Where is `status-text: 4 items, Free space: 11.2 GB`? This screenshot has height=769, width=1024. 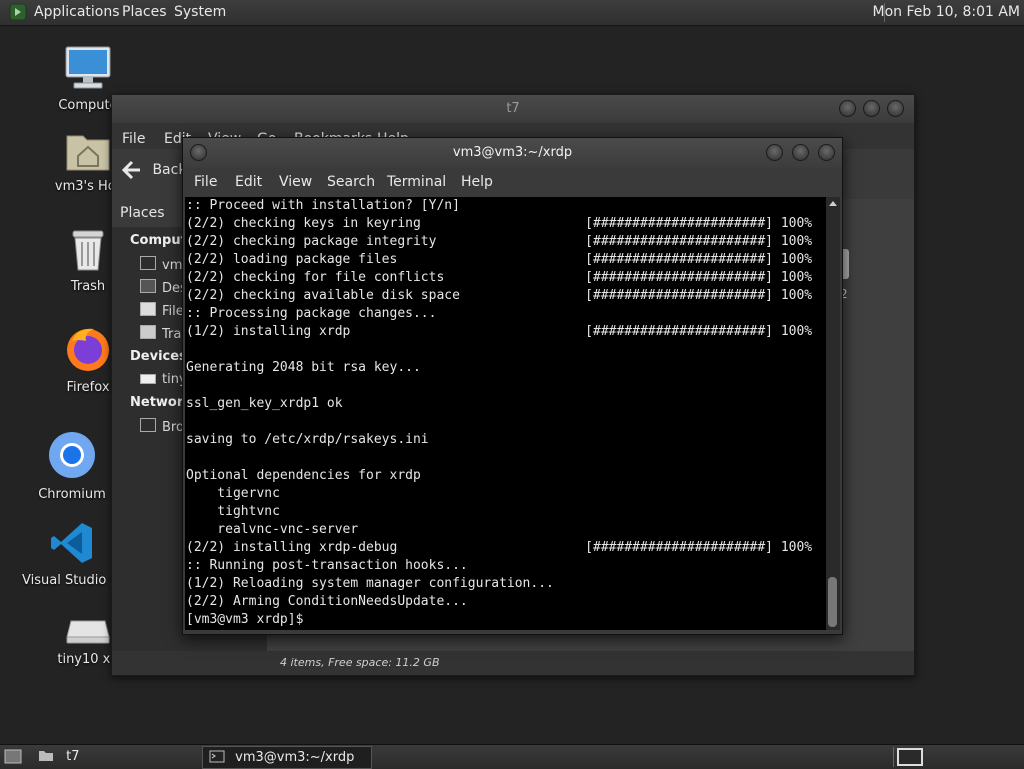
status-text: 4 items, Free space: 11.2 GB is located at coordinates (360, 662).